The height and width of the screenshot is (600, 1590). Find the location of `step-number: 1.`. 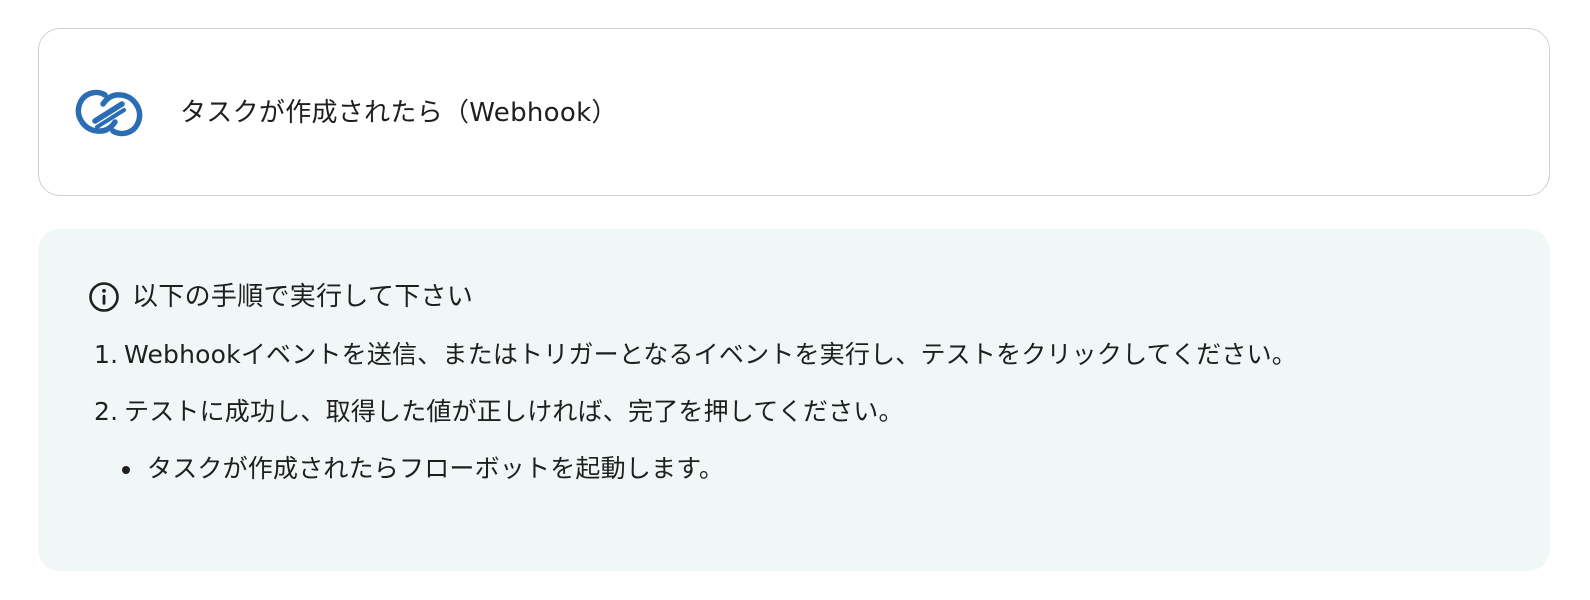

step-number: 1. is located at coordinates (106, 354).